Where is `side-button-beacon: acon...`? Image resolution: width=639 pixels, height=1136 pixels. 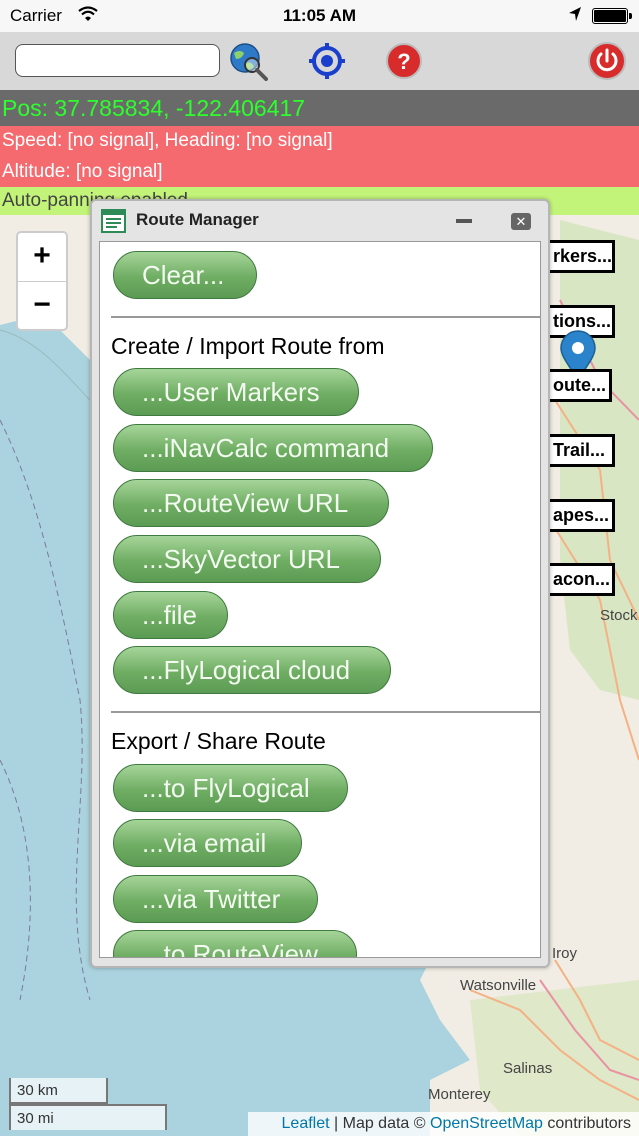
side-button-beacon: acon... is located at coordinates (577, 579).